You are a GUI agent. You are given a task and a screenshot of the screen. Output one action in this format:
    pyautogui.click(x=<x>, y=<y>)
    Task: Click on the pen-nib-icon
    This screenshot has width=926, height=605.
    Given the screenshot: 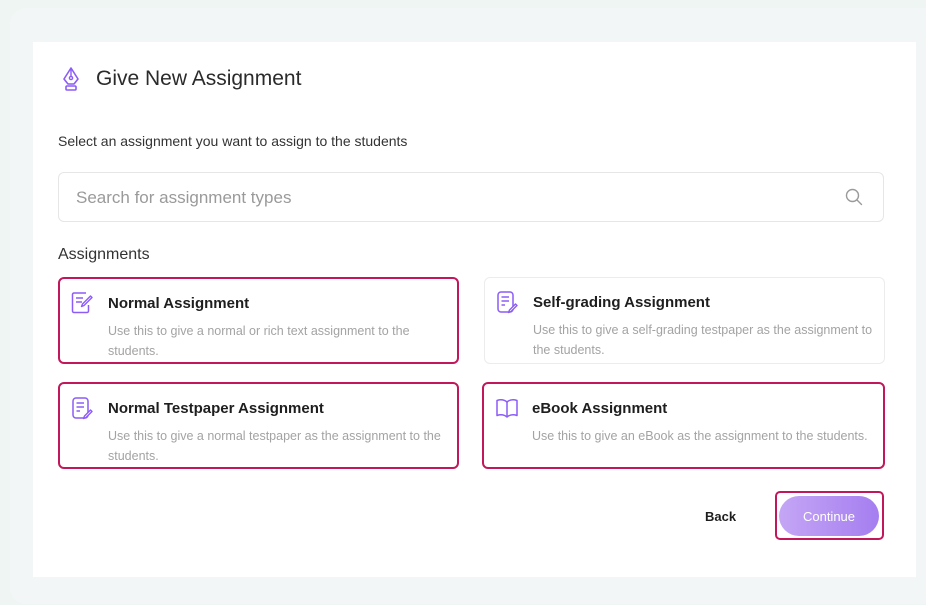 What is the action you would take?
    pyautogui.click(x=71, y=79)
    